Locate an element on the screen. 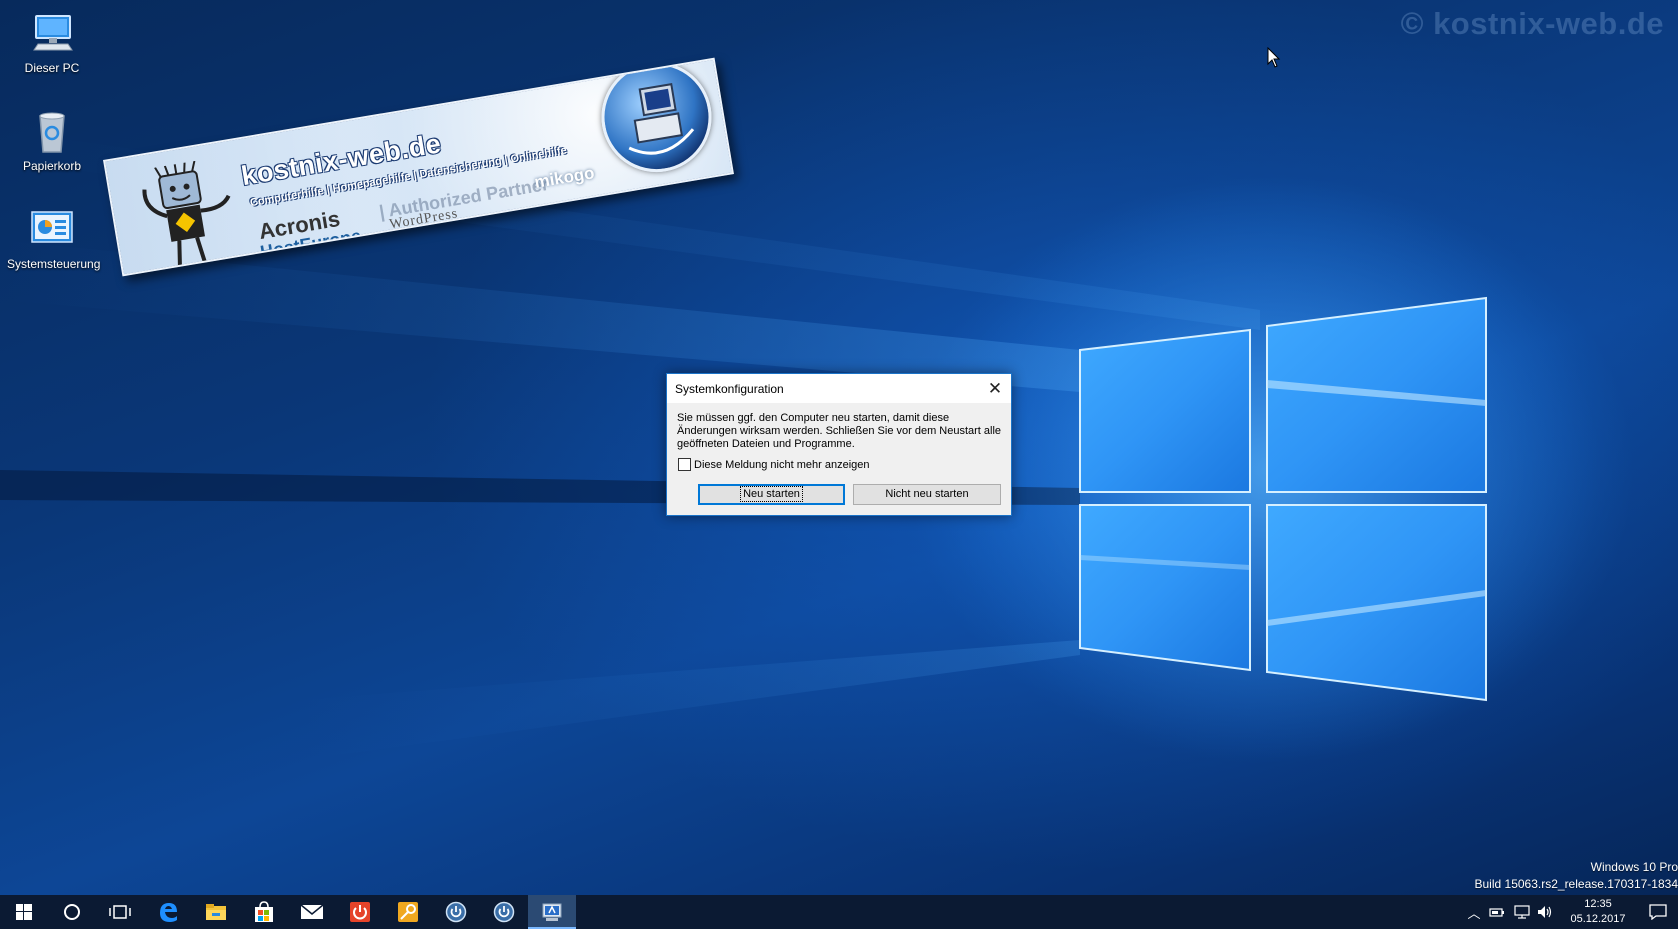 The image size is (1678, 929). tray-battery-button is located at coordinates (1498, 912).